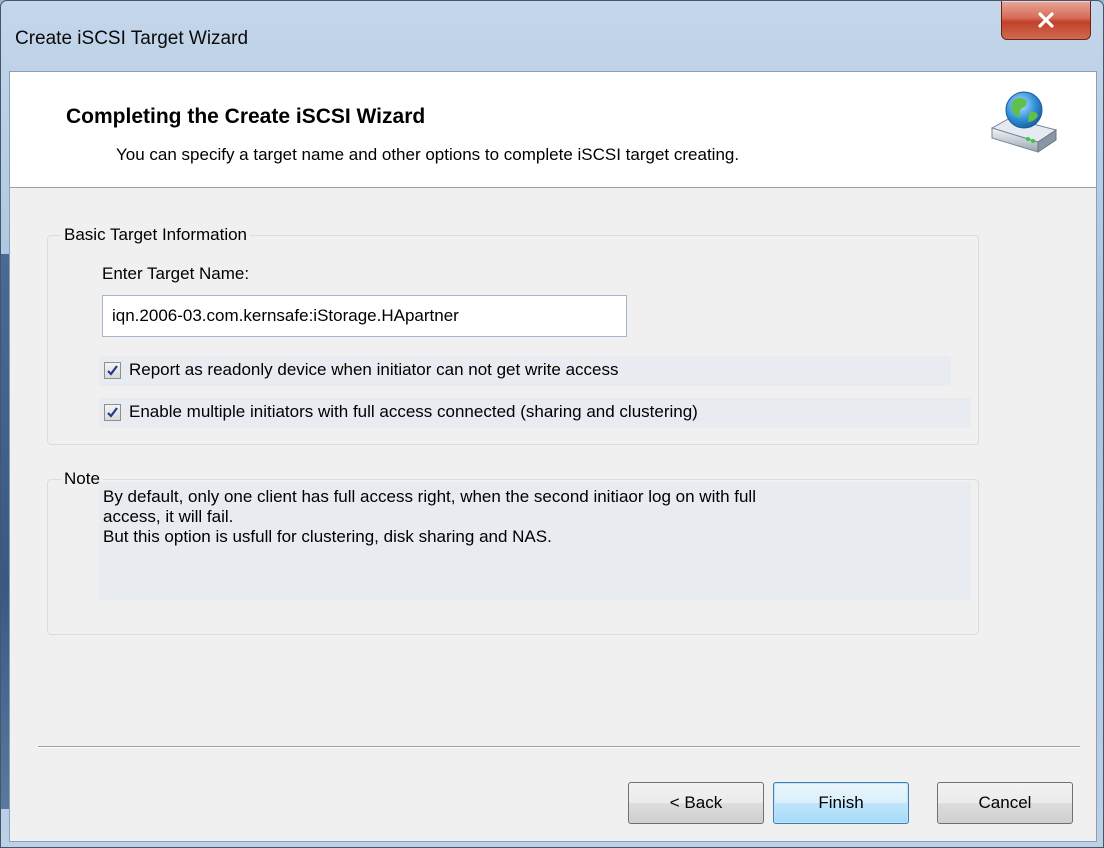 The image size is (1104, 848). Describe the element at coordinates (155, 235) in the screenshot. I see `basic-target-group-label: Basic Target Information` at that location.